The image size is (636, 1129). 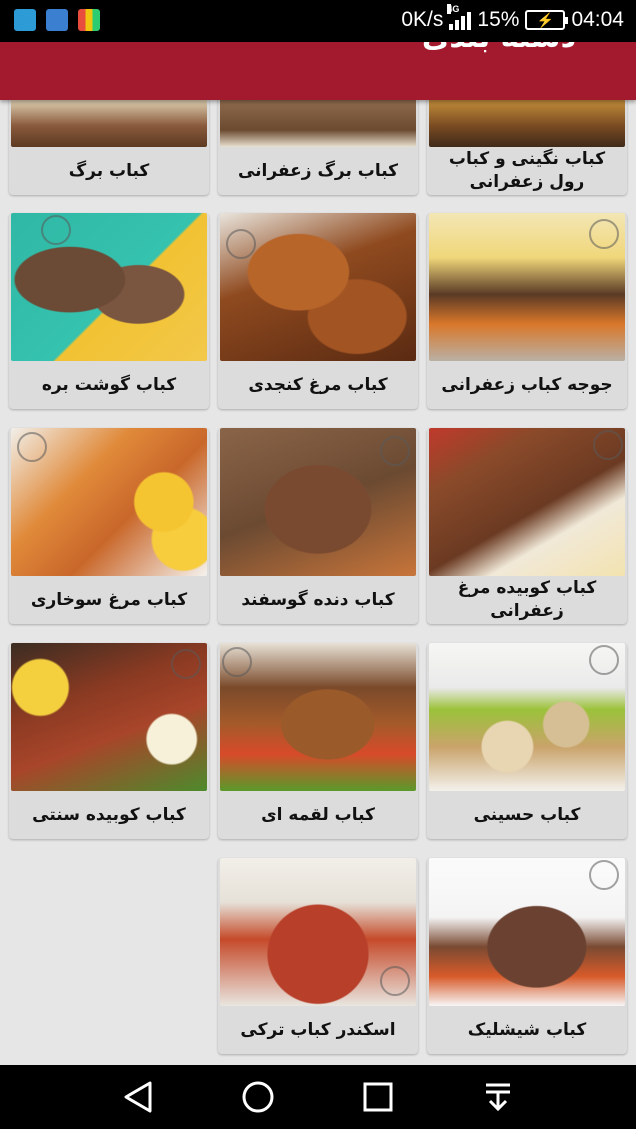 I want to click on square-recent-icon, so click(x=378, y=1097).